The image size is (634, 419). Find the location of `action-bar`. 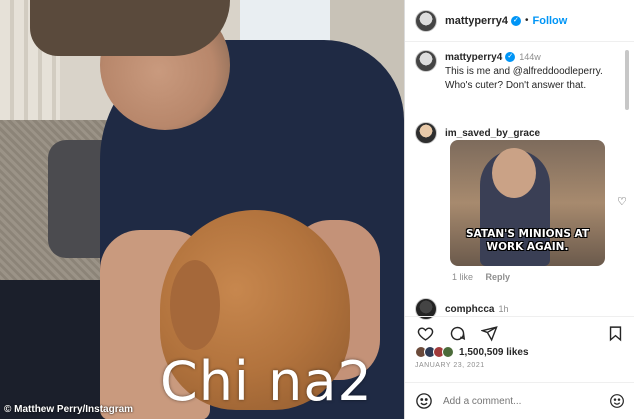

action-bar is located at coordinates (519, 333).